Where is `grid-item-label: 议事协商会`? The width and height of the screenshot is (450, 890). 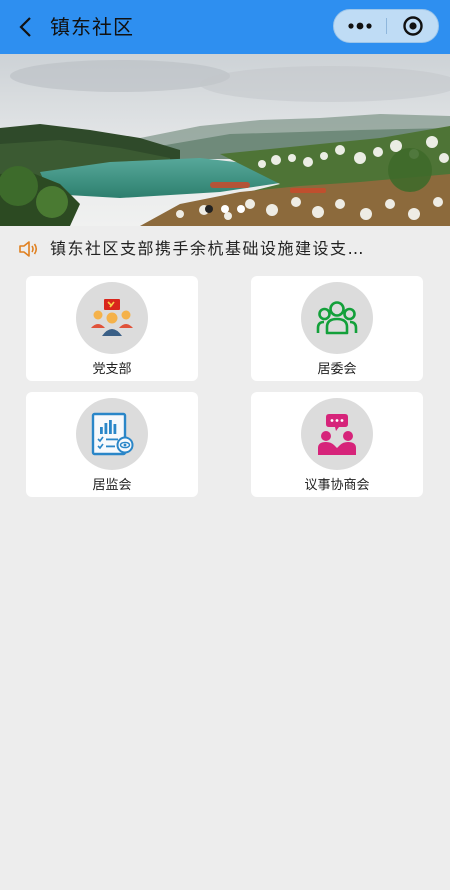 grid-item-label: 议事协商会 is located at coordinates (337, 485).